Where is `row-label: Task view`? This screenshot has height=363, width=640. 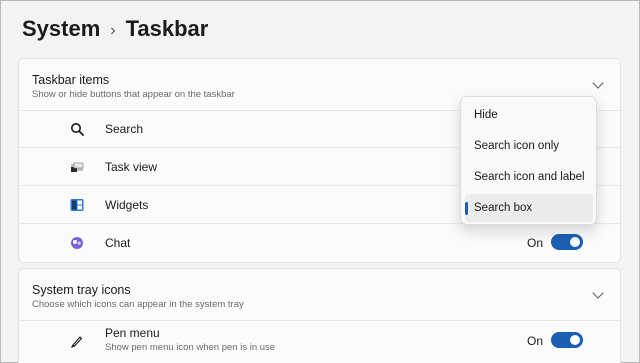
row-label: Task view is located at coordinates (131, 167).